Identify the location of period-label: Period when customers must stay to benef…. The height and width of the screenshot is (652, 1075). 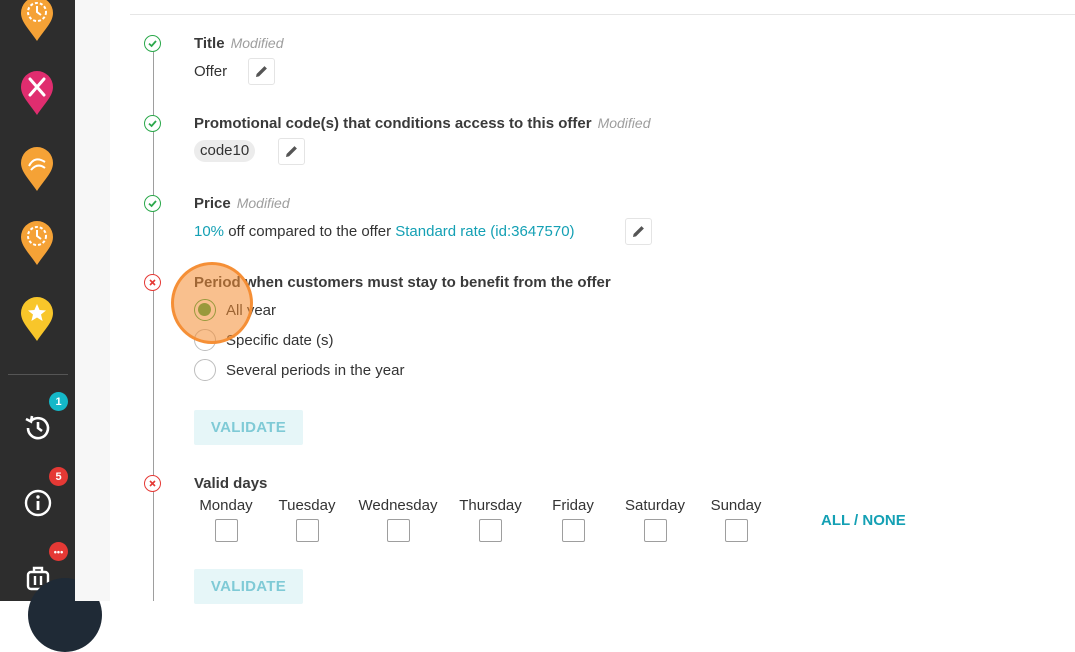
(402, 282).